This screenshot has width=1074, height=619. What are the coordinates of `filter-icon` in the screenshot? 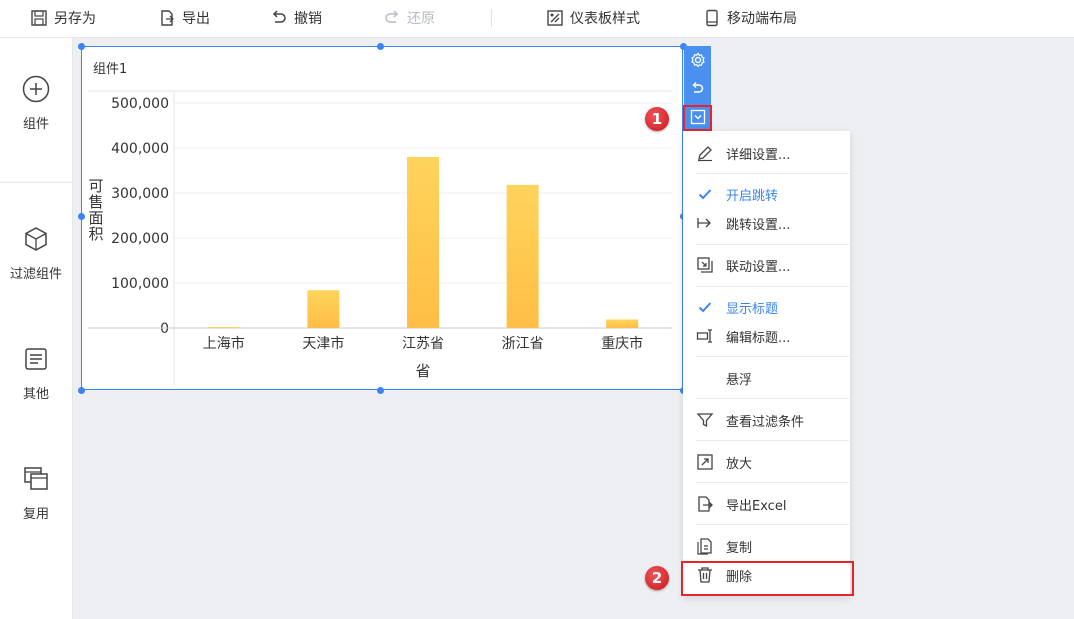 It's located at (705, 420).